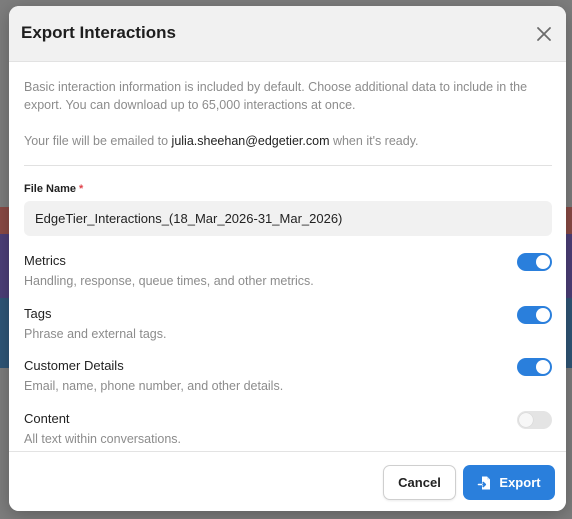  I want to click on option-description: All text within conversations., so click(103, 439).